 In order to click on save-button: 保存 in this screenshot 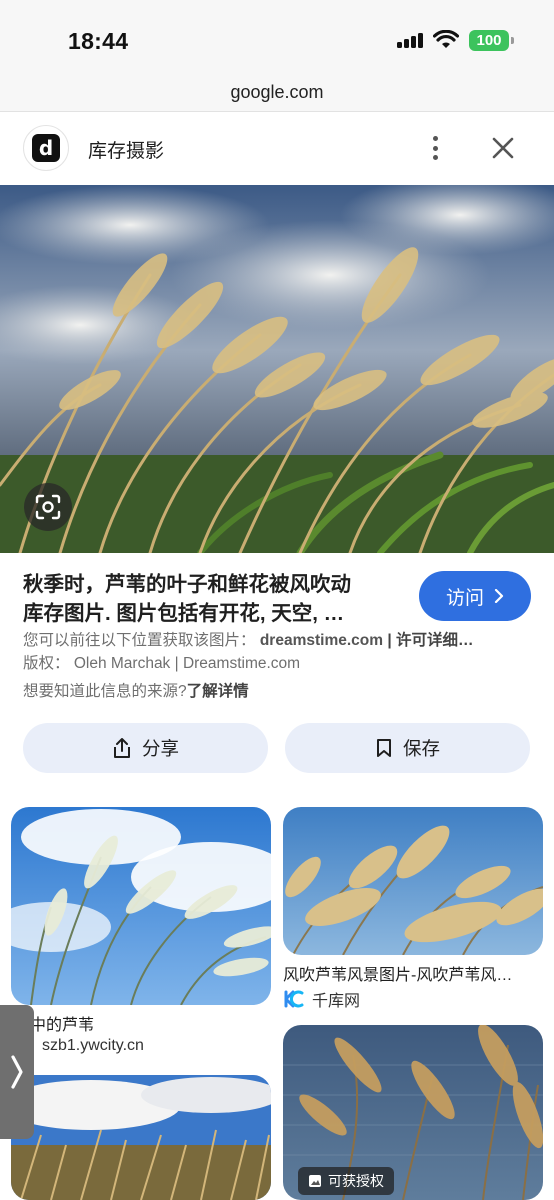, I will do `click(407, 748)`.